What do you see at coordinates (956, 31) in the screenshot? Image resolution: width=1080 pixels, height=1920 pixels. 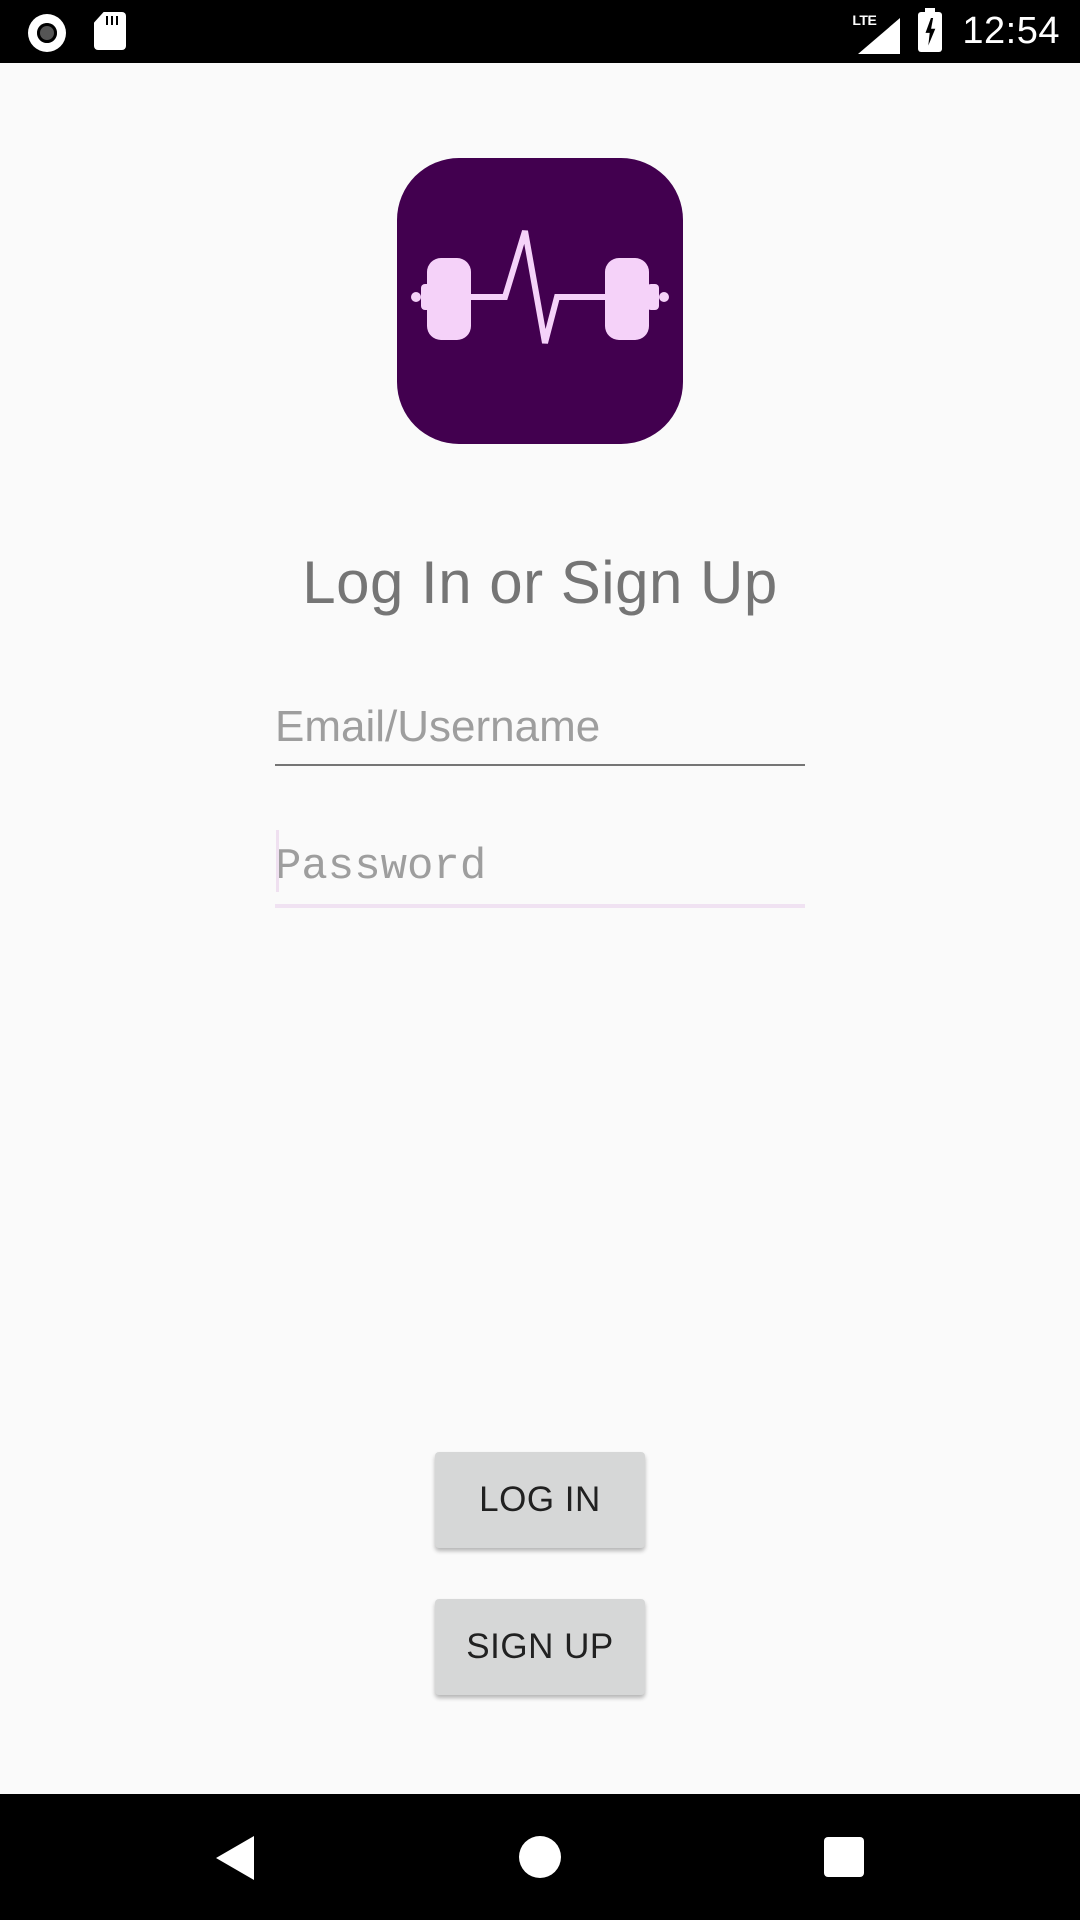 I see `status-right-icons: LTE 12:54` at bounding box center [956, 31].